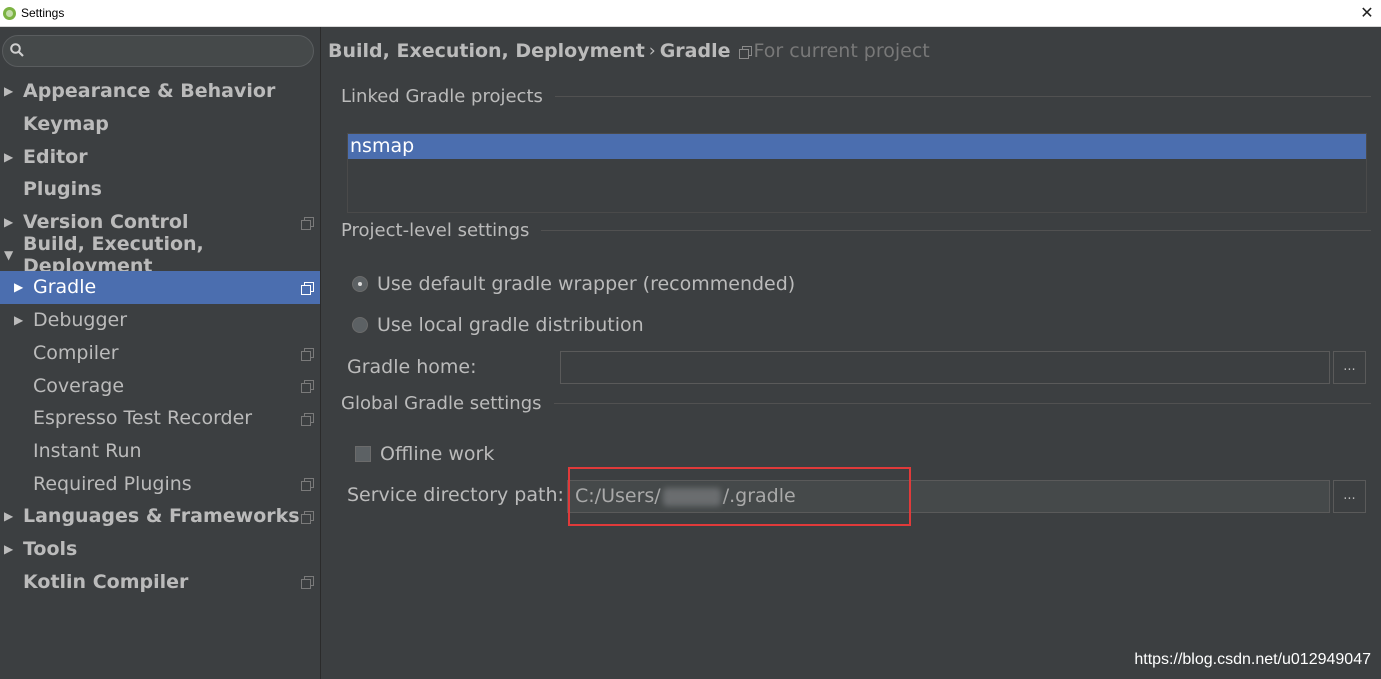  What do you see at coordinates (486, 51) in the screenshot?
I see `breadcrumb-parent: Build, Execution, Deployment` at bounding box center [486, 51].